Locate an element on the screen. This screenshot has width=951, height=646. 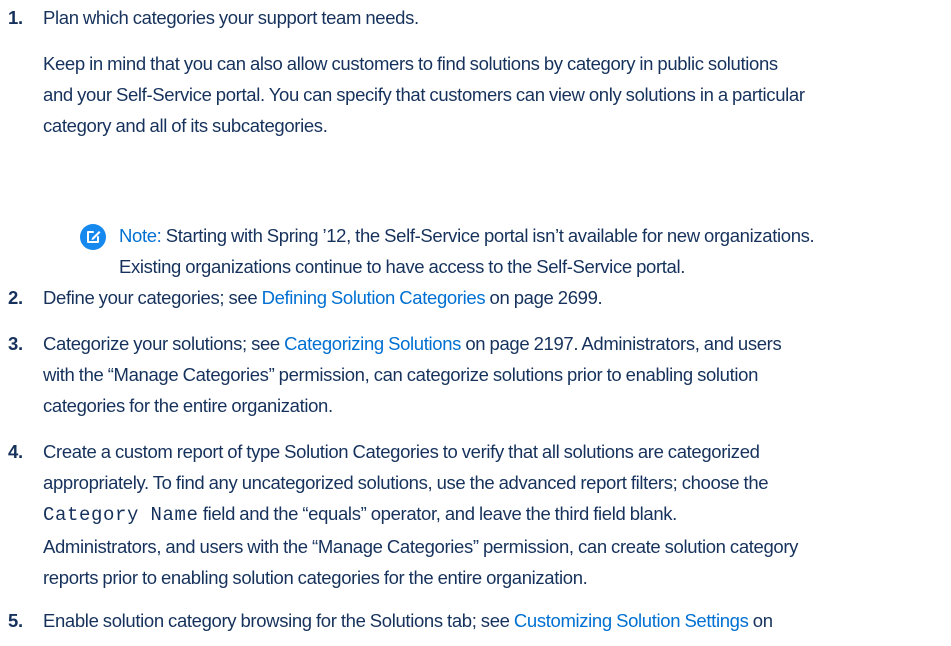
step-number: 3. is located at coordinates (15, 343).